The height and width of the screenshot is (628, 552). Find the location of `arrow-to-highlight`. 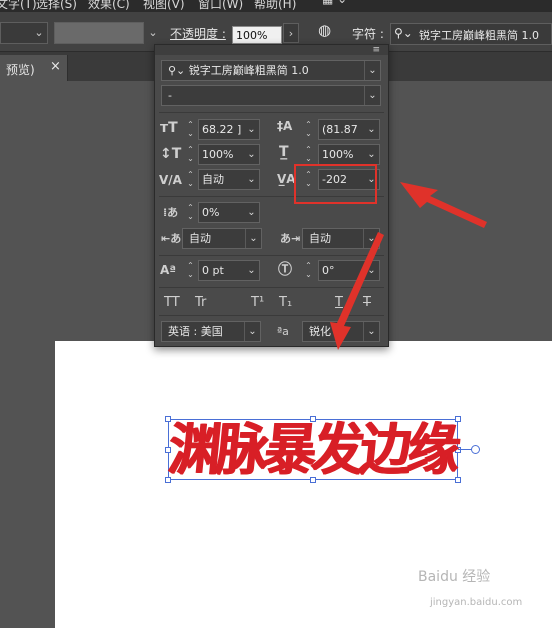

arrow-to-highlight is located at coordinates (443, 205).